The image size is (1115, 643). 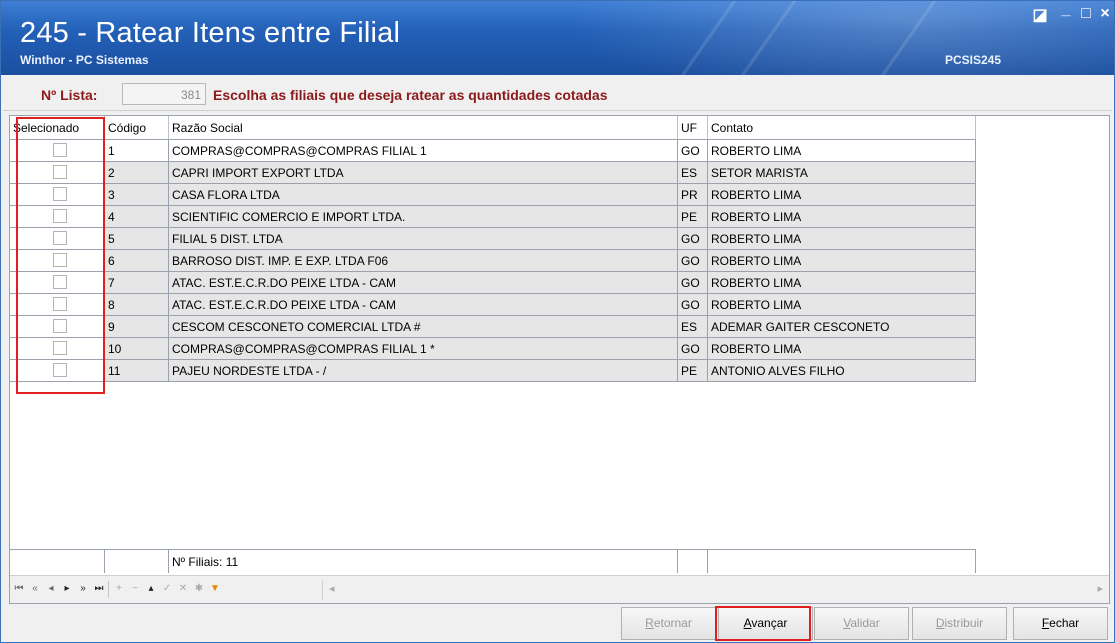 I want to click on scroll-left-icon: ◂, so click(x=332, y=588).